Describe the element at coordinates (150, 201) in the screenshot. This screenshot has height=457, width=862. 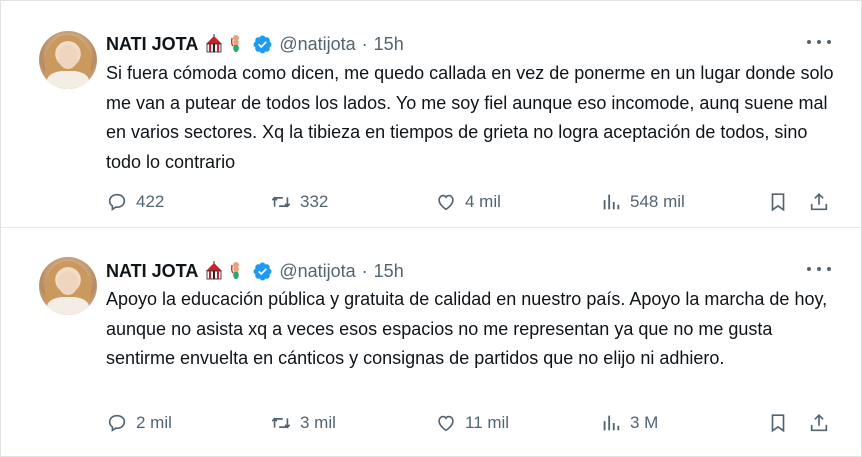
I see `reply-count: 422` at that location.